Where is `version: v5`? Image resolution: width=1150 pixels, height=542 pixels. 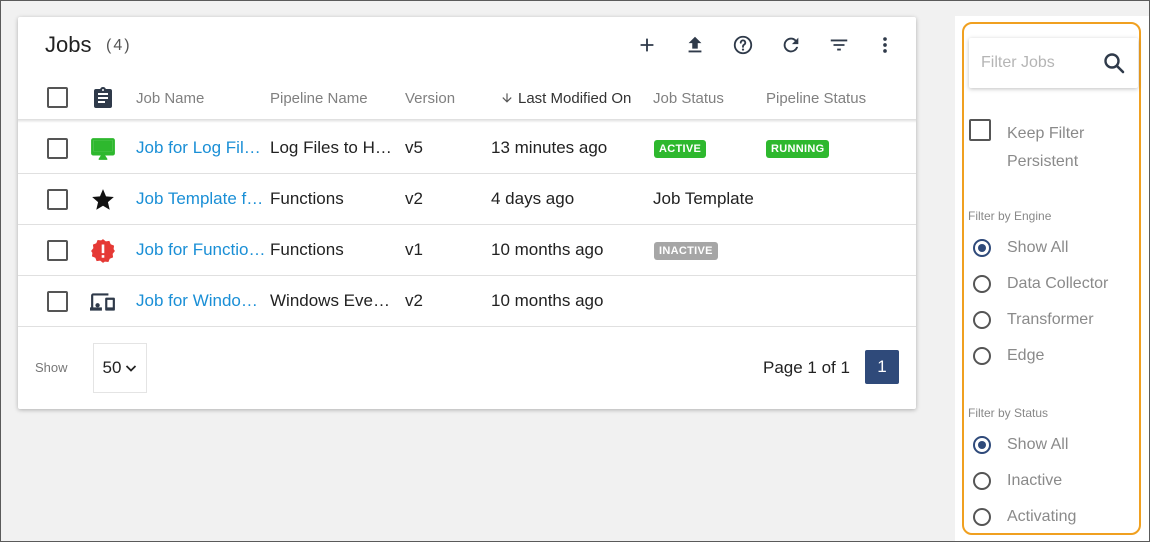 version: v5 is located at coordinates (414, 147).